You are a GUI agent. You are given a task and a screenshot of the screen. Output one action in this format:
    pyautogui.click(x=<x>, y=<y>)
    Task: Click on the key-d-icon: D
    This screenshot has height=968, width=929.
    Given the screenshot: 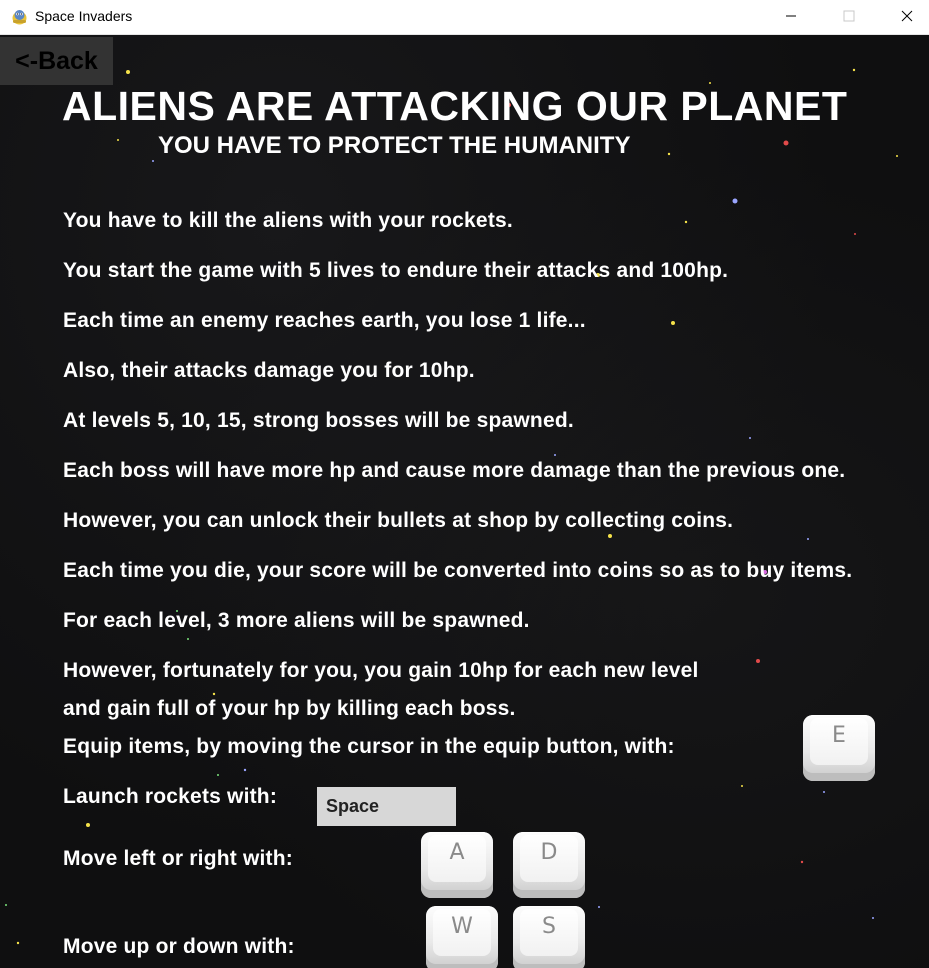 What is the action you would take?
    pyautogui.click(x=549, y=865)
    